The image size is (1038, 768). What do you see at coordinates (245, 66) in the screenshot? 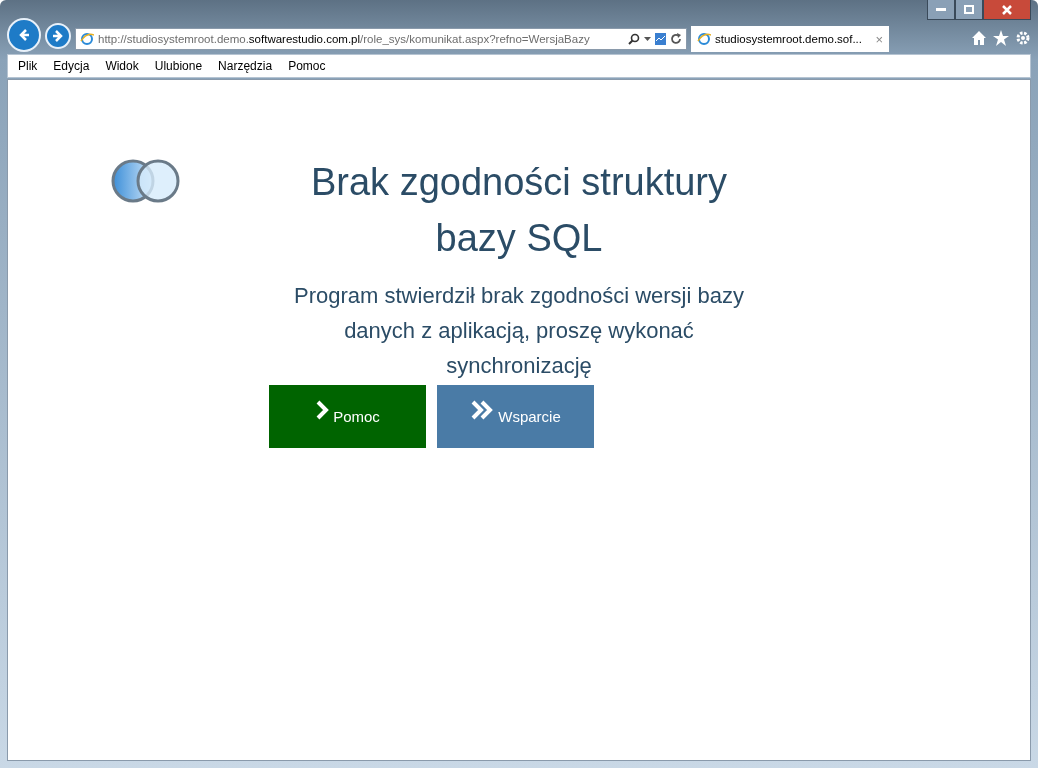
I see `menu-item: Narzędzia` at bounding box center [245, 66].